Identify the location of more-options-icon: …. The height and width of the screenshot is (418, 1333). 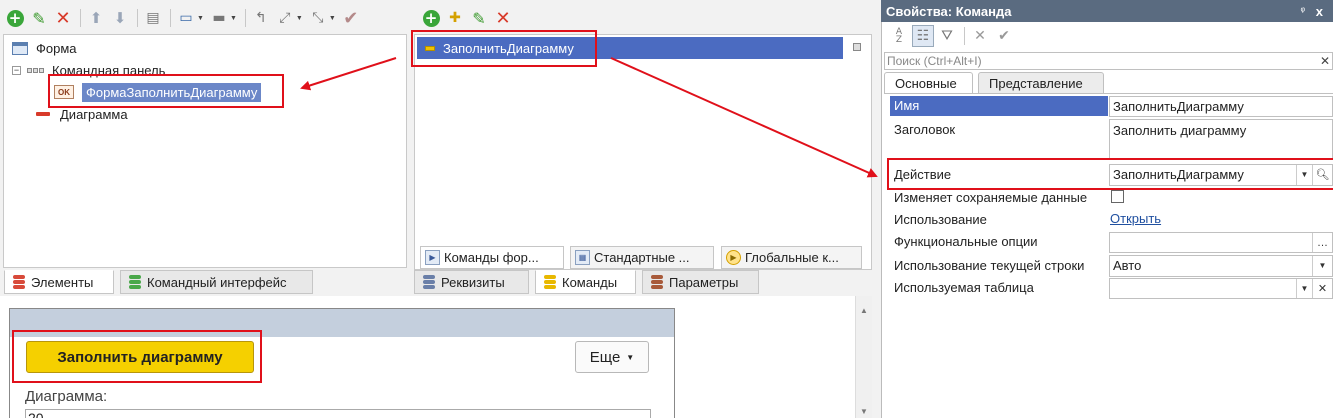
(1322, 242).